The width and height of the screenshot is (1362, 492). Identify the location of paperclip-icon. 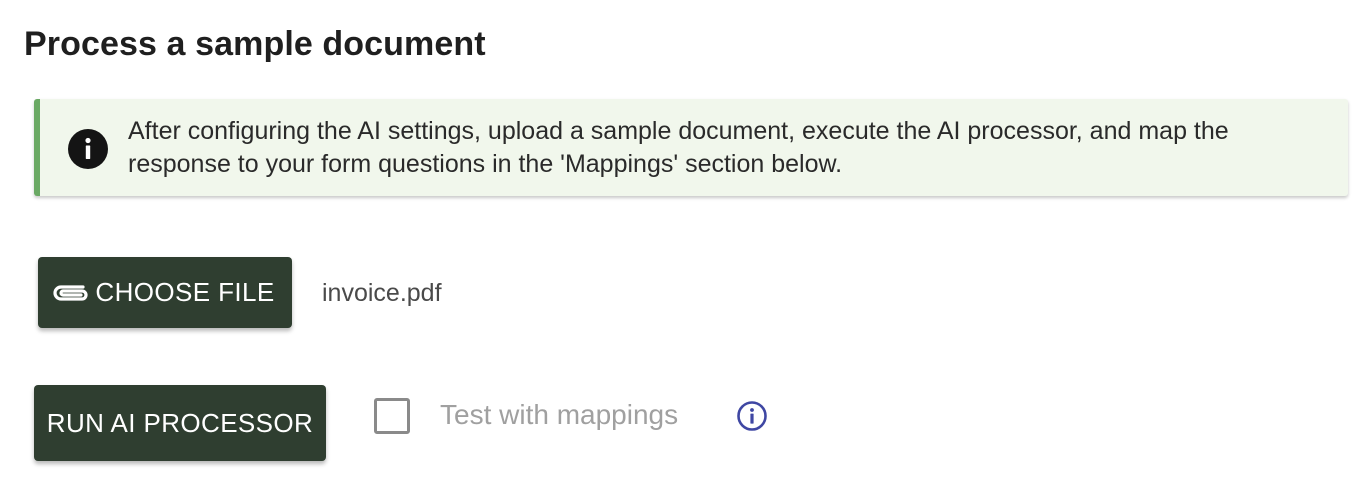
(70, 292).